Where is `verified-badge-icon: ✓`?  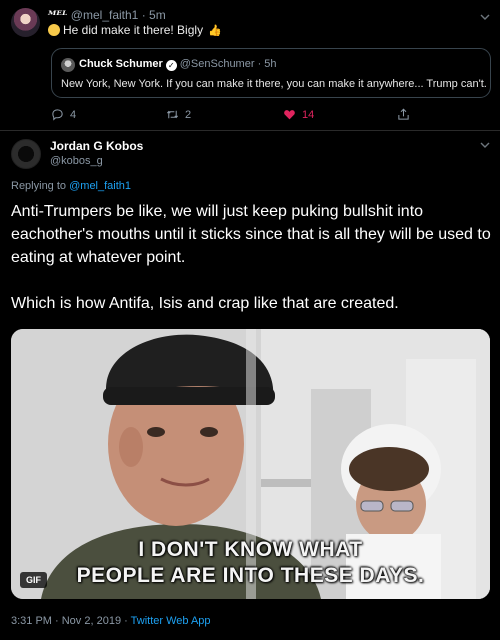
verified-badge-icon: ✓ is located at coordinates (171, 65).